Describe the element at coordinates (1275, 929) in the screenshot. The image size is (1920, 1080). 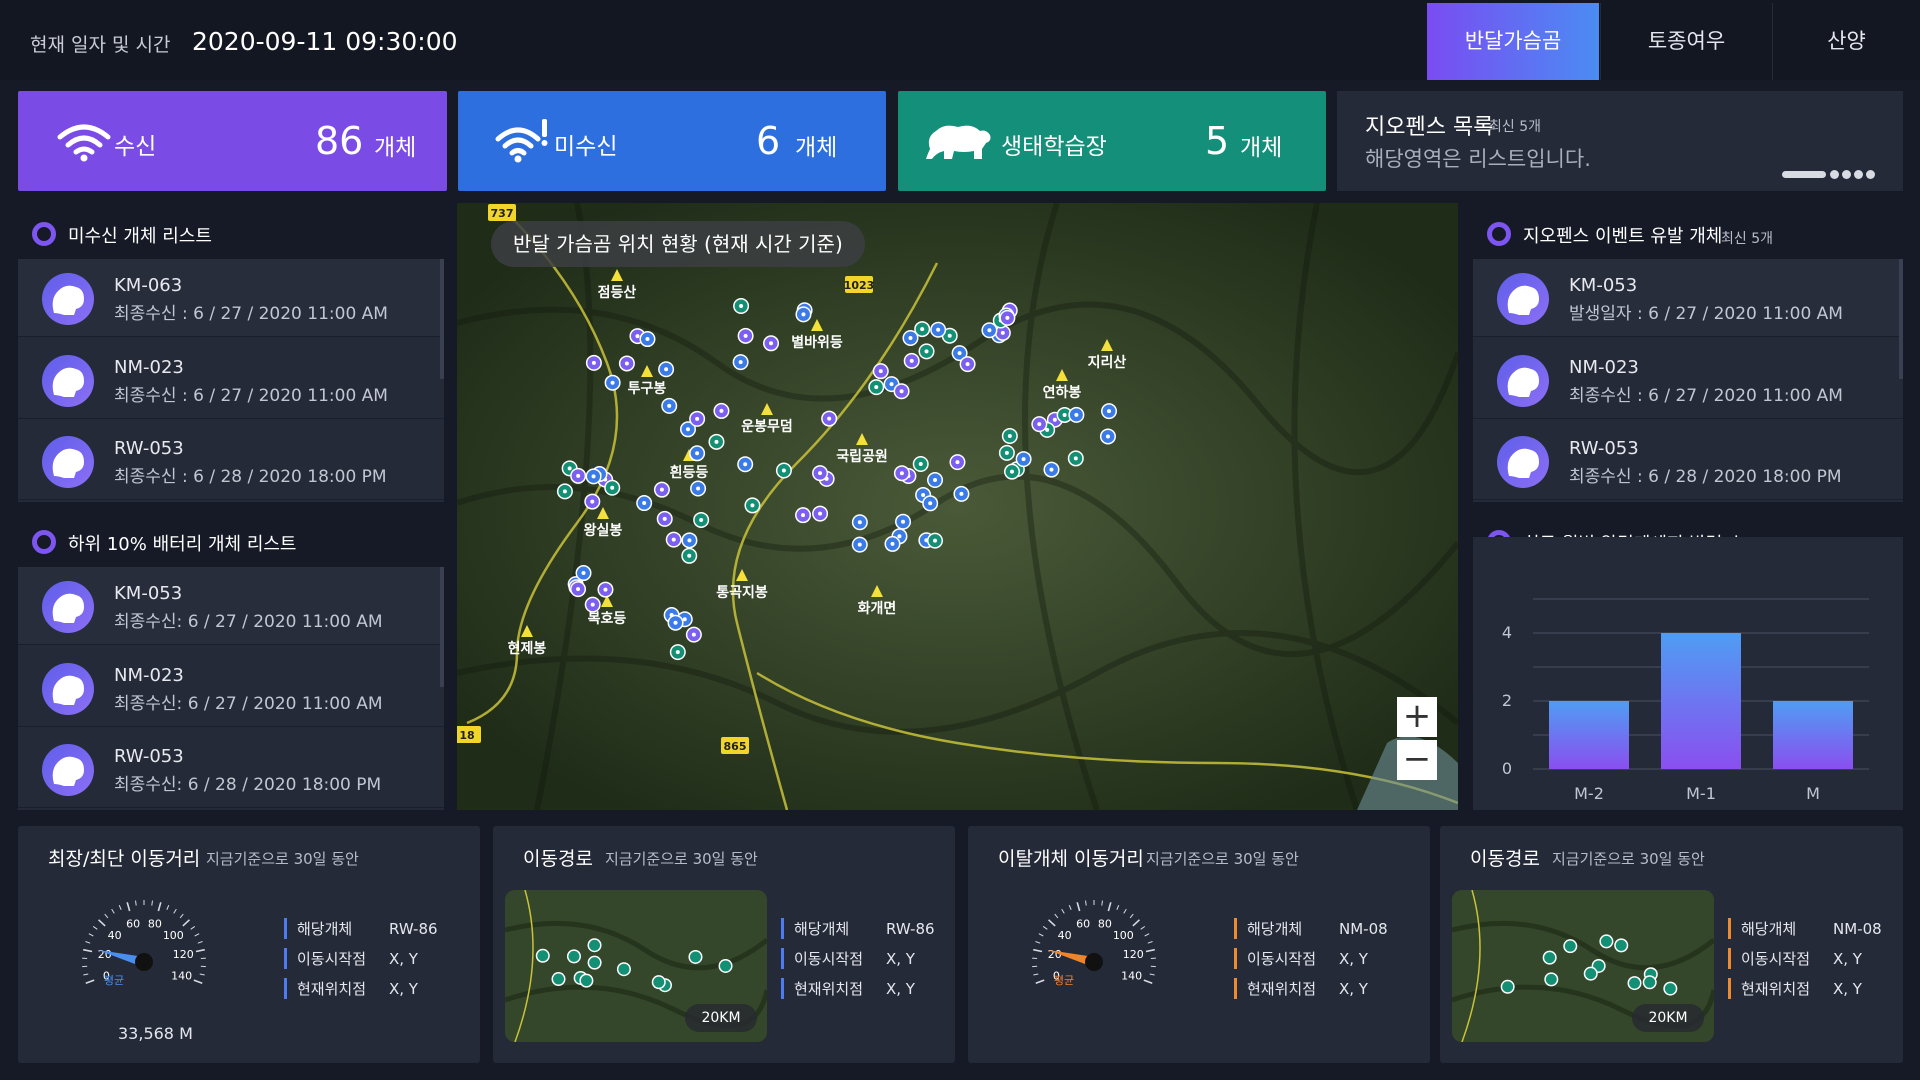
I see `info-key: 해당개체` at that location.